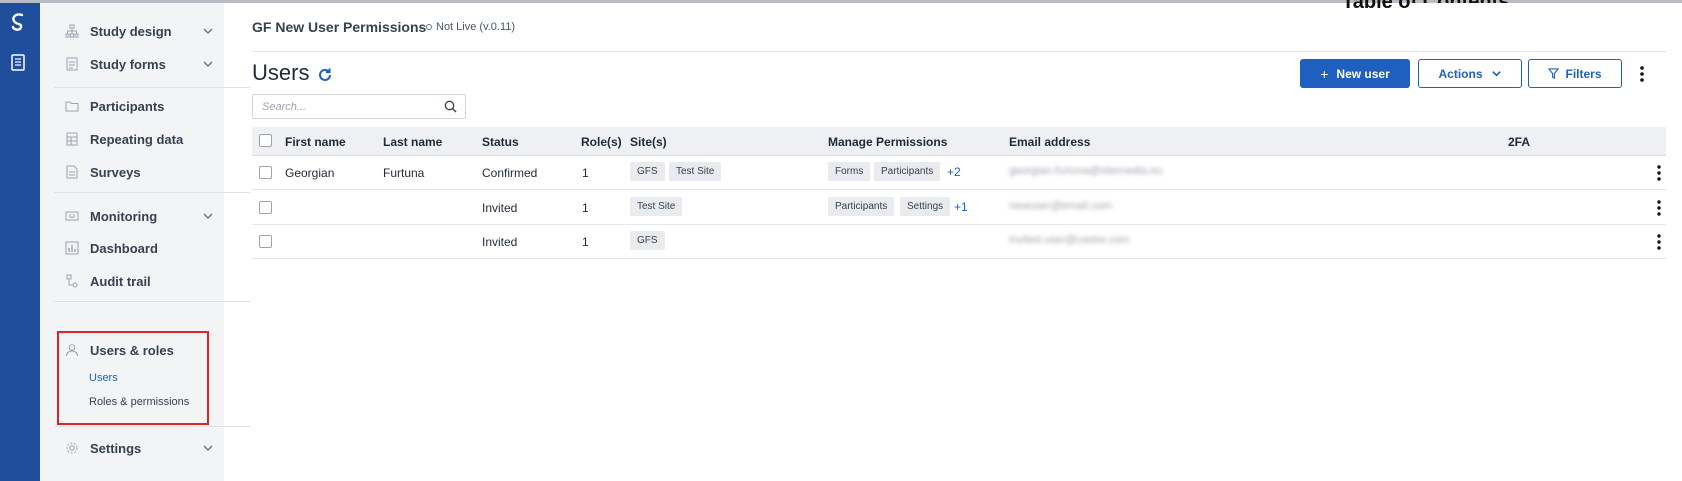 This screenshot has height=481, width=1682. What do you see at coordinates (959, 242) in the screenshot?
I see `table-row: Invited 1 GFS invited.user@castor.com` at bounding box center [959, 242].